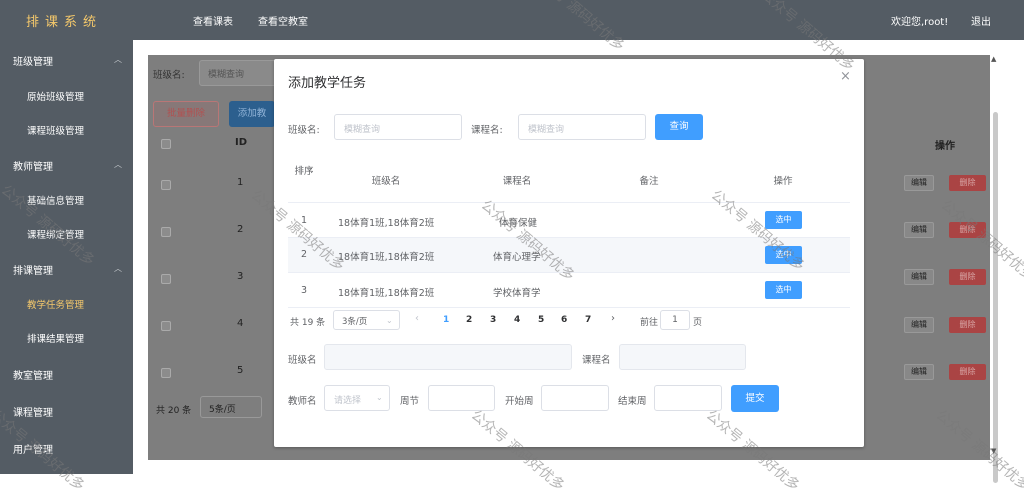 The height and width of the screenshot is (495, 1024). Describe the element at coordinates (231, 407) in the screenshot. I see `bg-page-size-select: 5条/页` at that location.